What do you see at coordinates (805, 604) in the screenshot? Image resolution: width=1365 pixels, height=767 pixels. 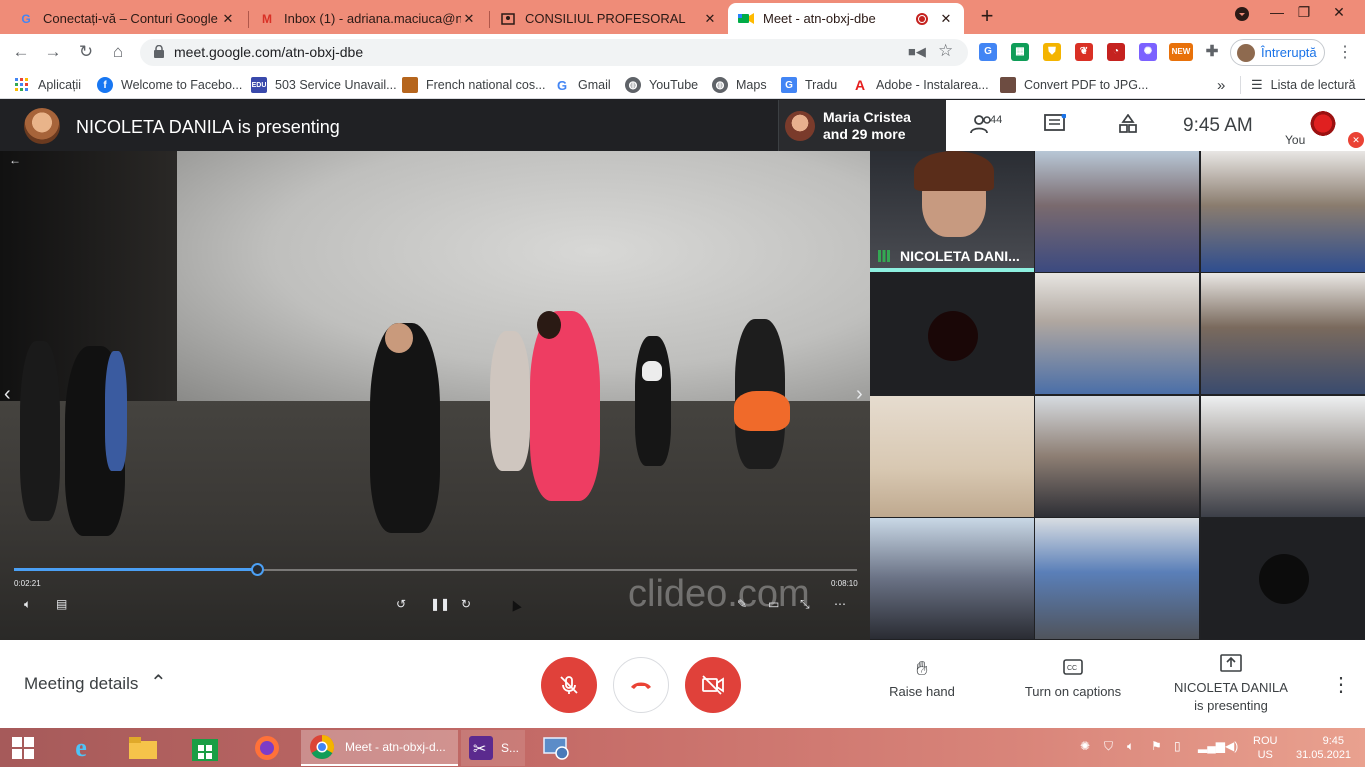 I see `exit-fullscreen-icon: ⤡` at bounding box center [805, 604].